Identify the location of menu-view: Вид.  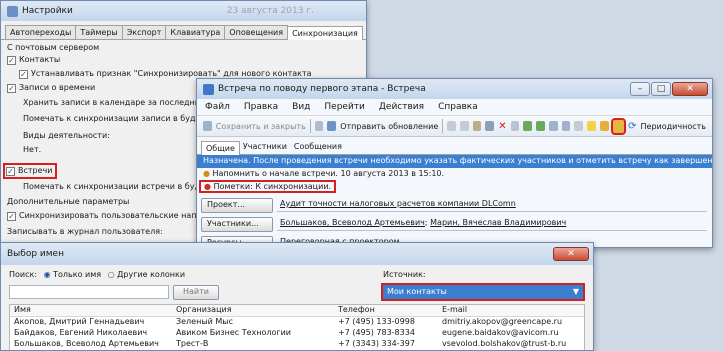
(301, 107).